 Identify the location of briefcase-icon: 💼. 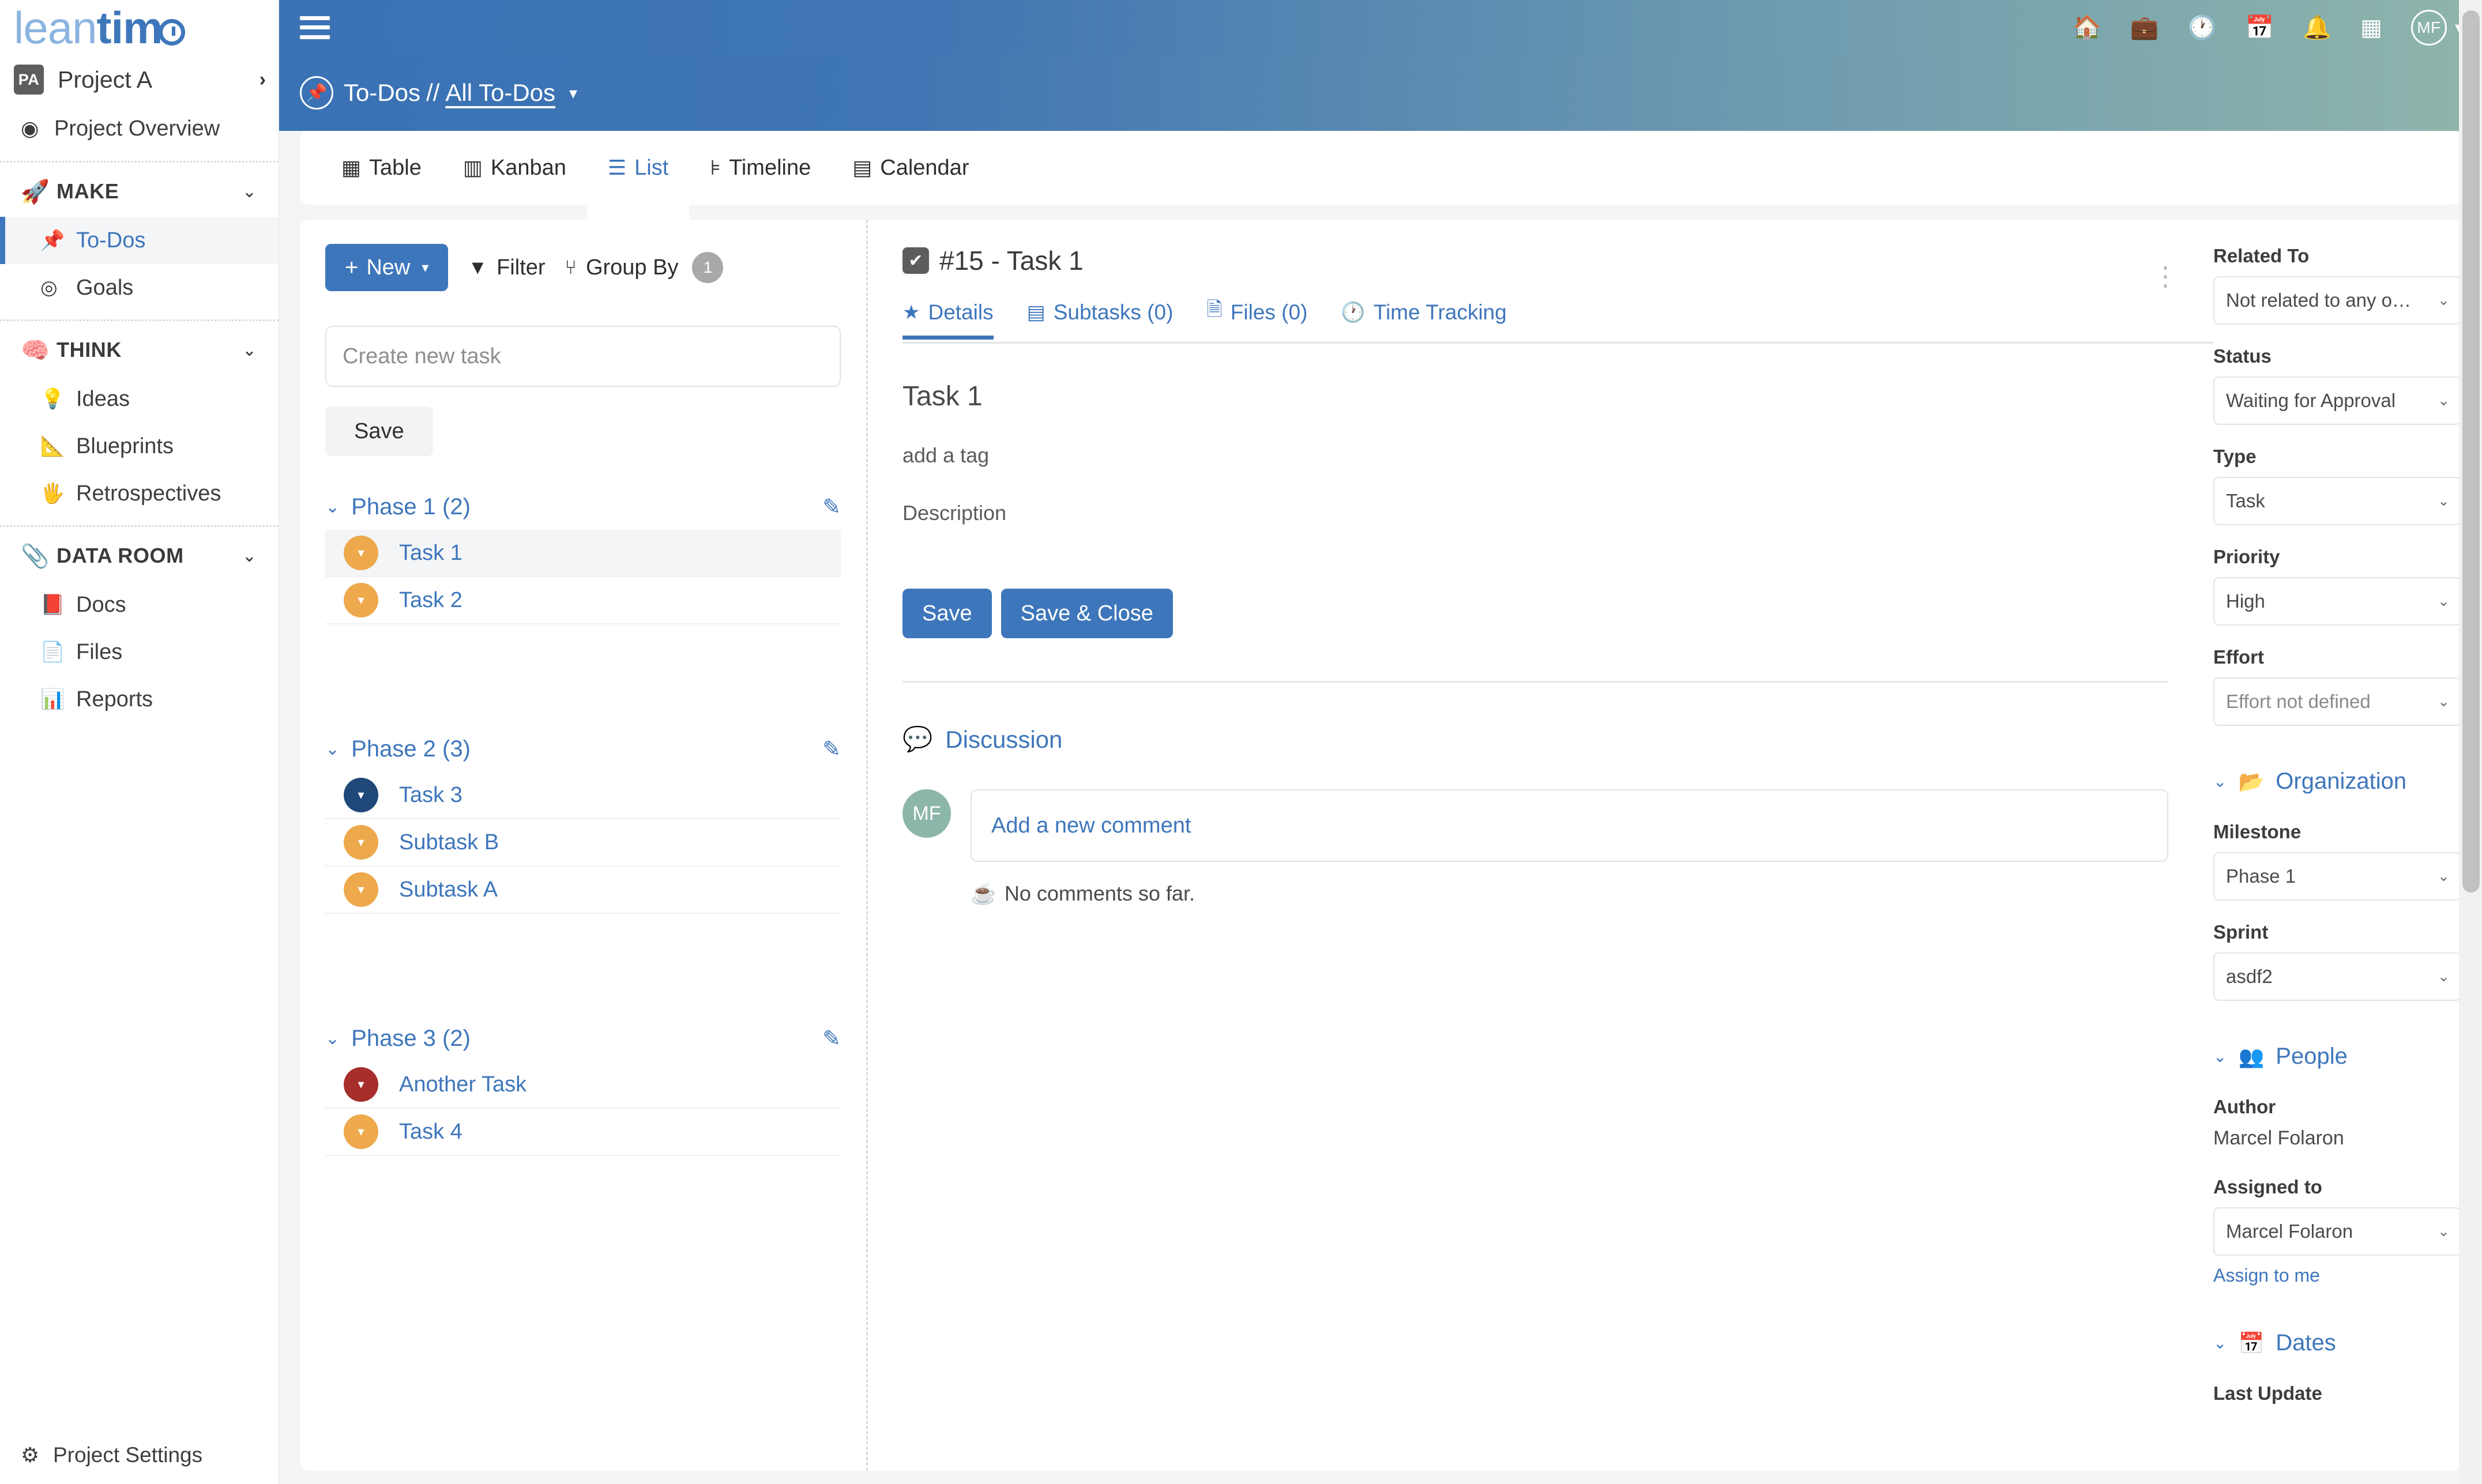
(2144, 27).